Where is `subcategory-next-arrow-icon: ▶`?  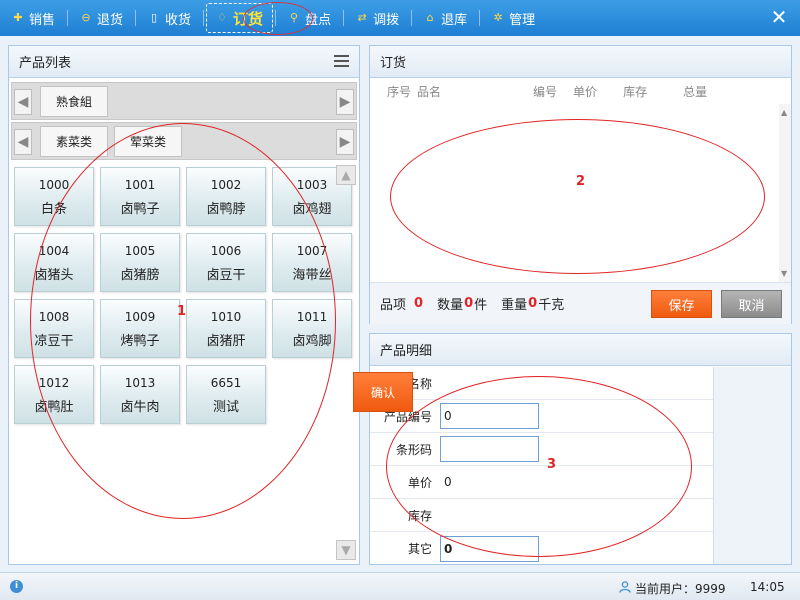 subcategory-next-arrow-icon: ▶ is located at coordinates (345, 142).